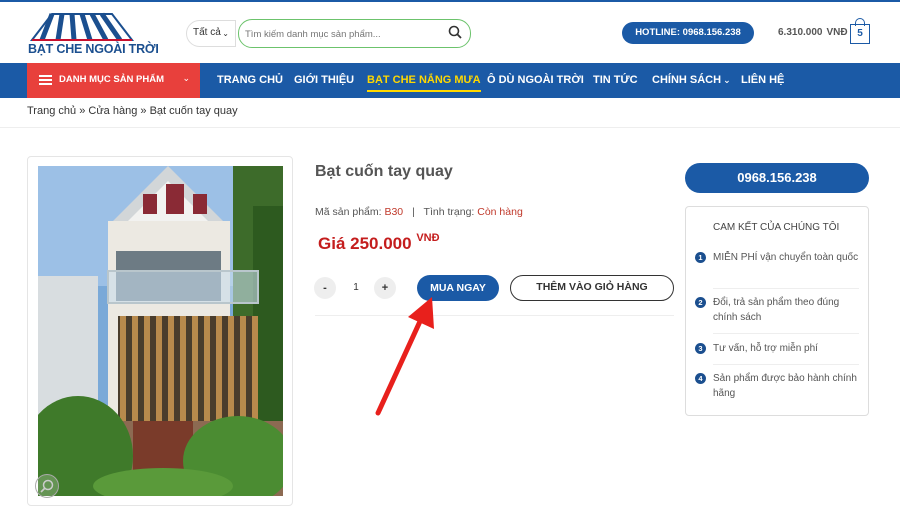 The height and width of the screenshot is (515, 900). I want to click on category-menu-label: DANH MỤC SẢN PHẨM, so click(112, 79).